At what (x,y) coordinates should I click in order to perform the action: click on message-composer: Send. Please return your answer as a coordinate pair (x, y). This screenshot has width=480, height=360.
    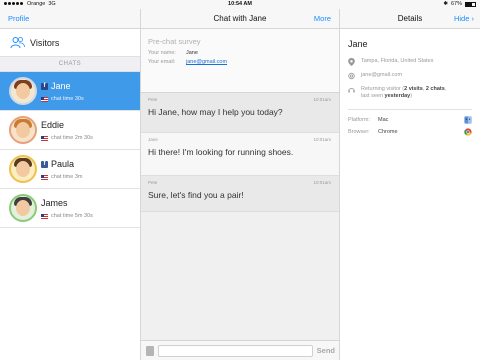
    Looking at the image, I should click on (240, 350).